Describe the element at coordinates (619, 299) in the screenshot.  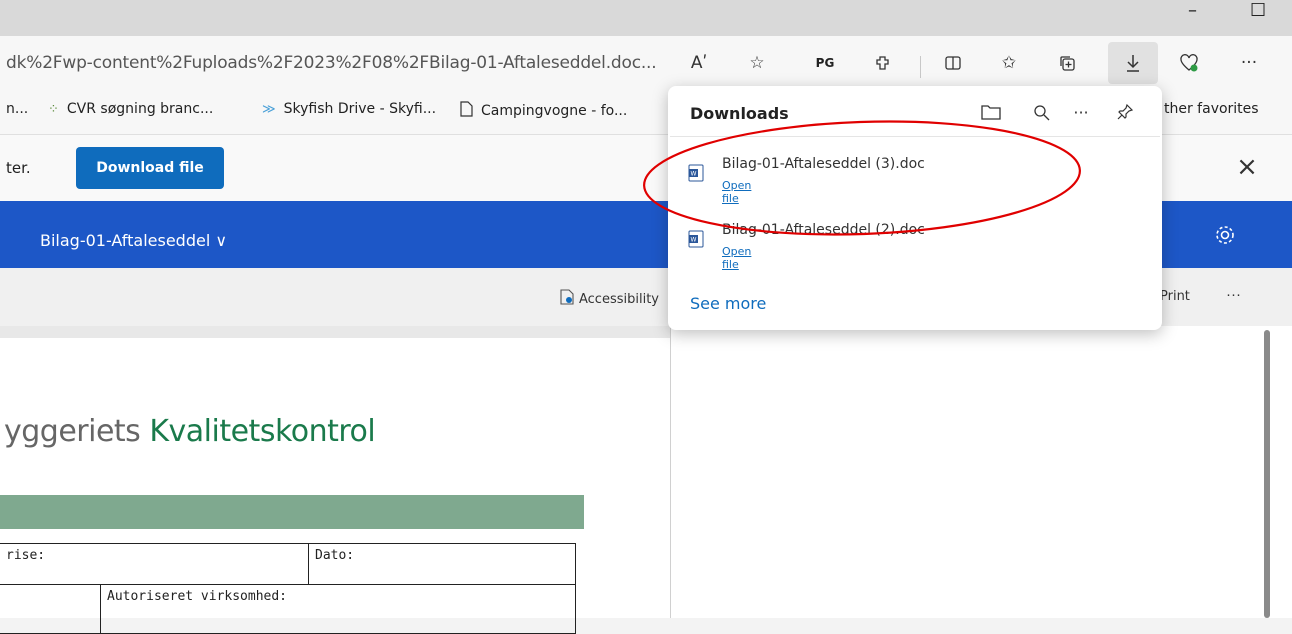
I see `accessibility-label: Accessibility` at that location.